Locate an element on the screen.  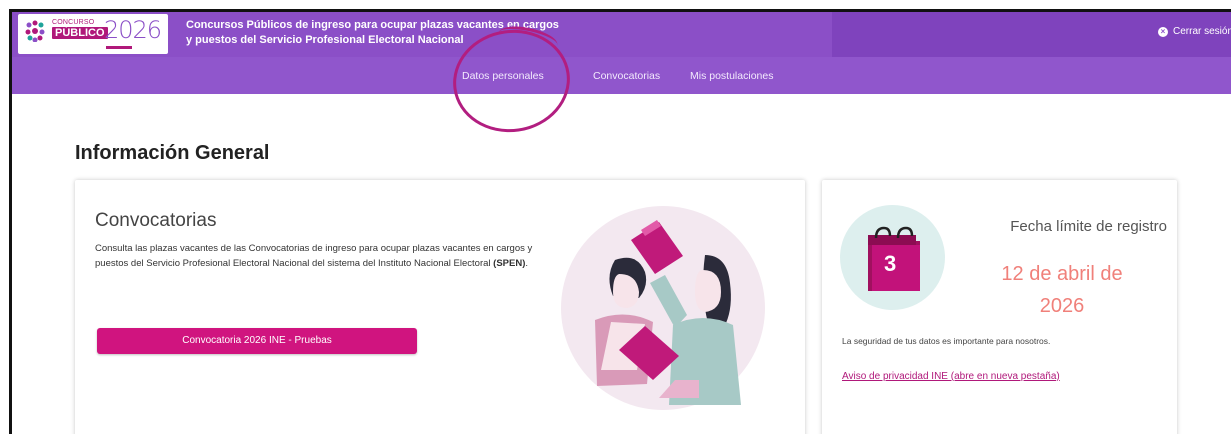
logo-concurso-text: CONCURSO is located at coordinates (73, 22).